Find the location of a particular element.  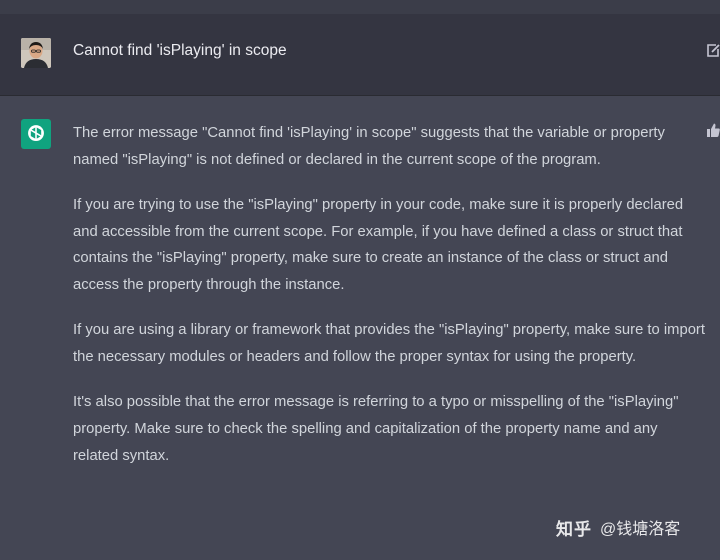

zhihu-watermark: 知乎 @钱塘洛客 is located at coordinates (636, 527).